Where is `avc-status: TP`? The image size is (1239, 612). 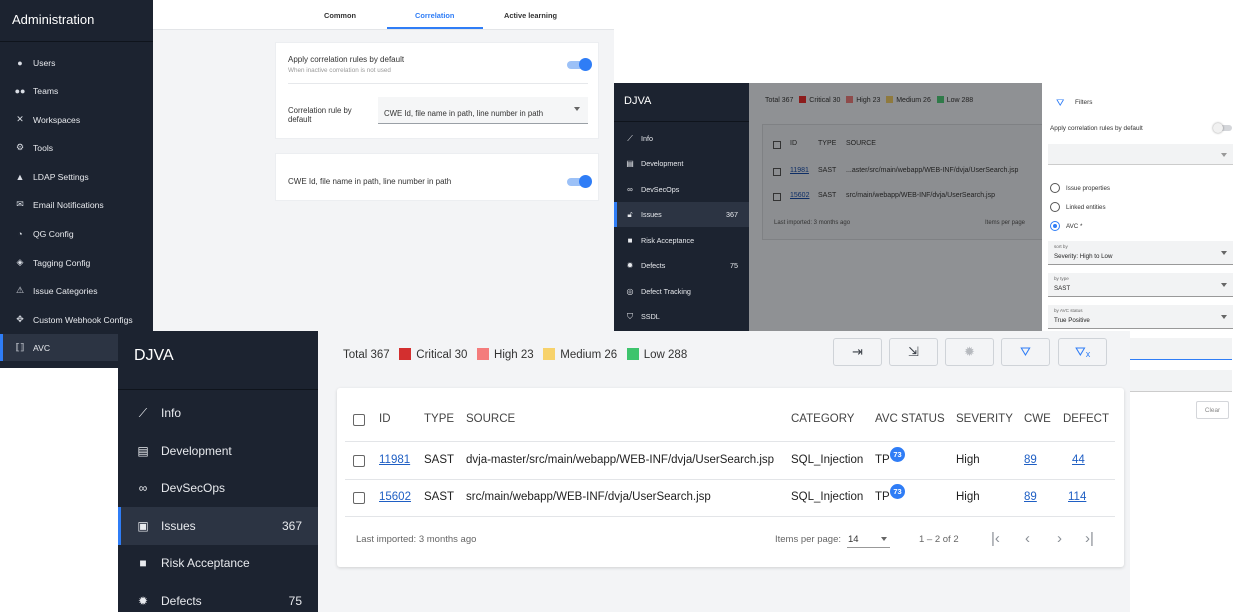 avc-status: TP is located at coordinates (882, 460).